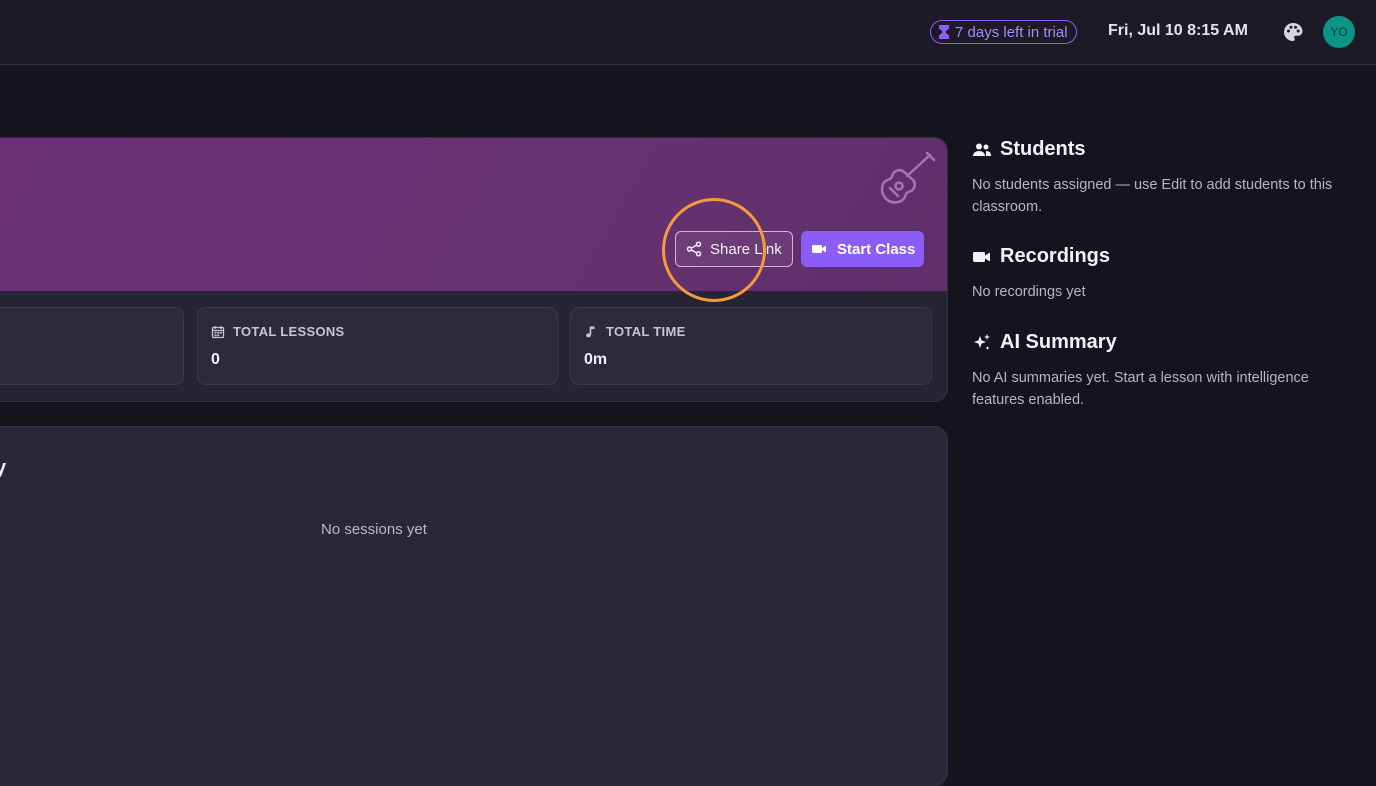 The width and height of the screenshot is (1376, 786). I want to click on recordings-header: Recordings, so click(1162, 256).